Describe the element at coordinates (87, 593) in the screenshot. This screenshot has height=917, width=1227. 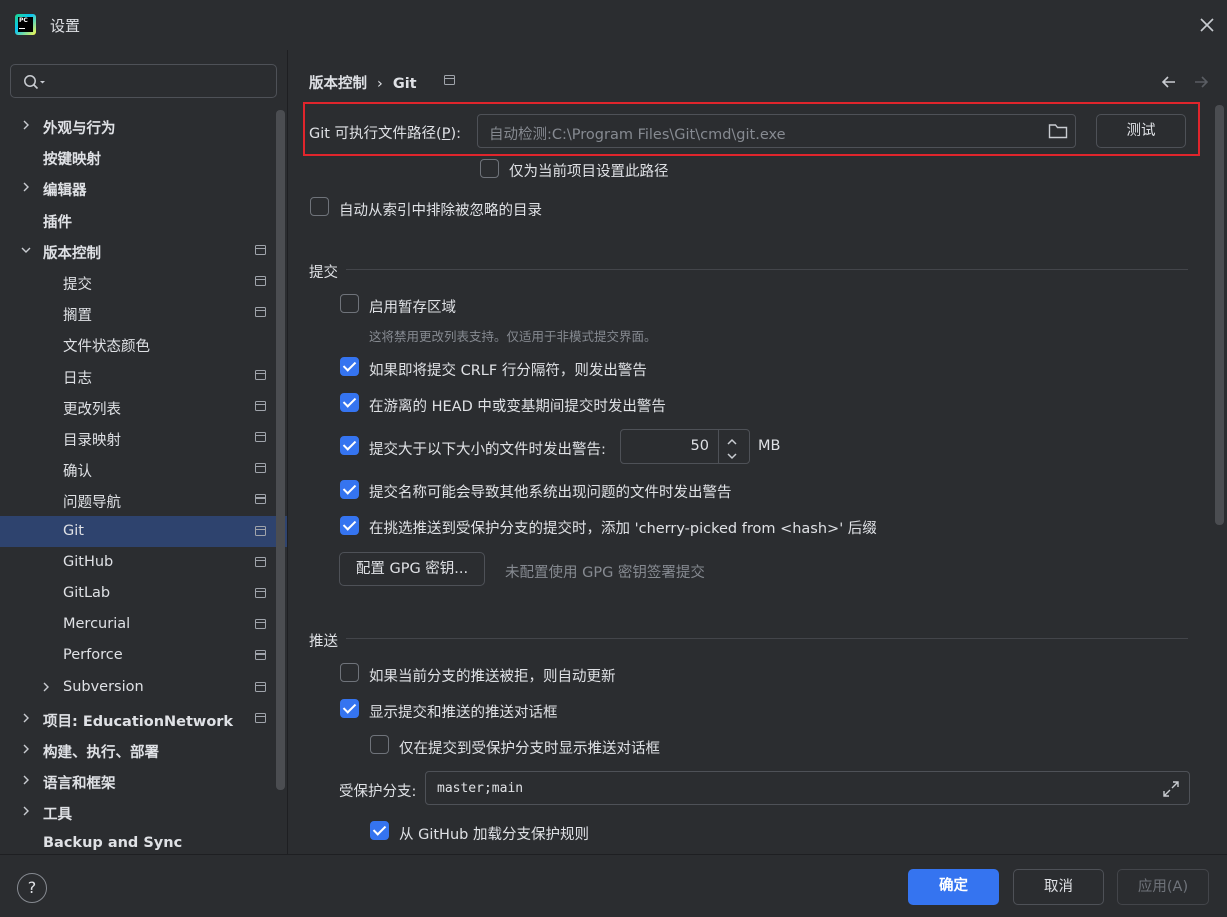
I see `sidebar-item-label: GitLab` at that location.